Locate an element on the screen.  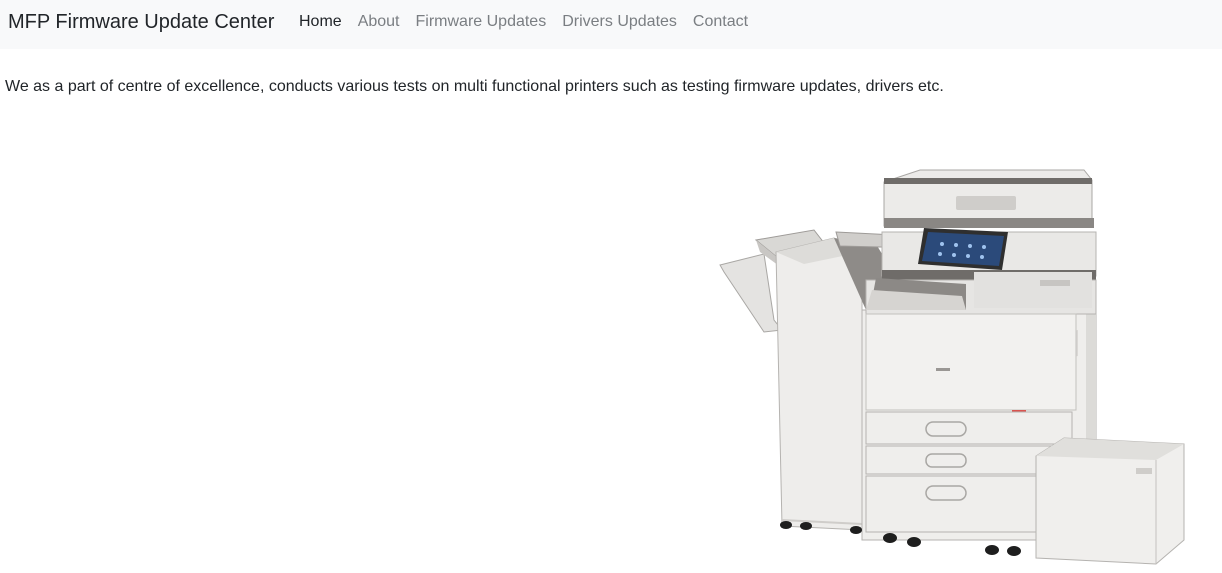
nav-link-drivers-updates: Drivers Updates is located at coordinates (619, 22).